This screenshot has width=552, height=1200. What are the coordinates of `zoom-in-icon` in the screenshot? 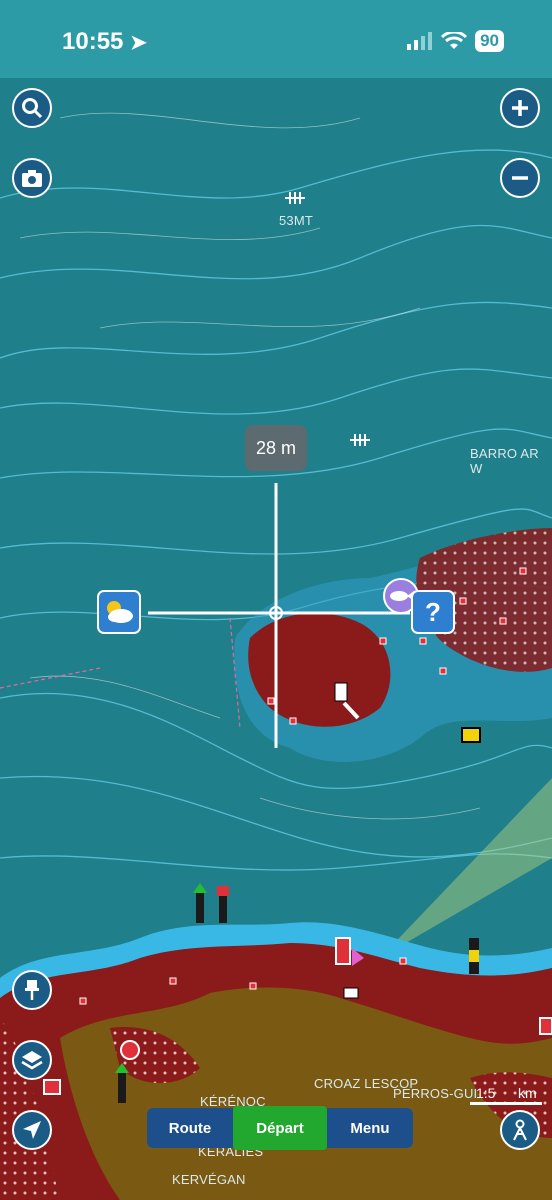 It's located at (520, 108).